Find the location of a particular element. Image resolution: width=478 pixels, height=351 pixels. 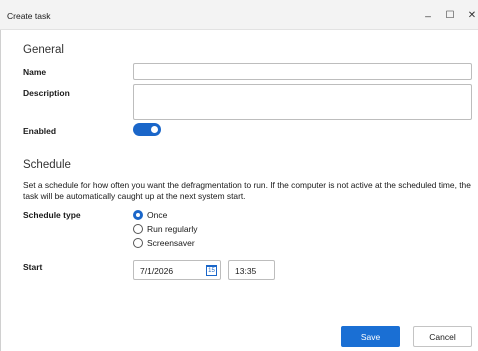

name-input is located at coordinates (302, 71).